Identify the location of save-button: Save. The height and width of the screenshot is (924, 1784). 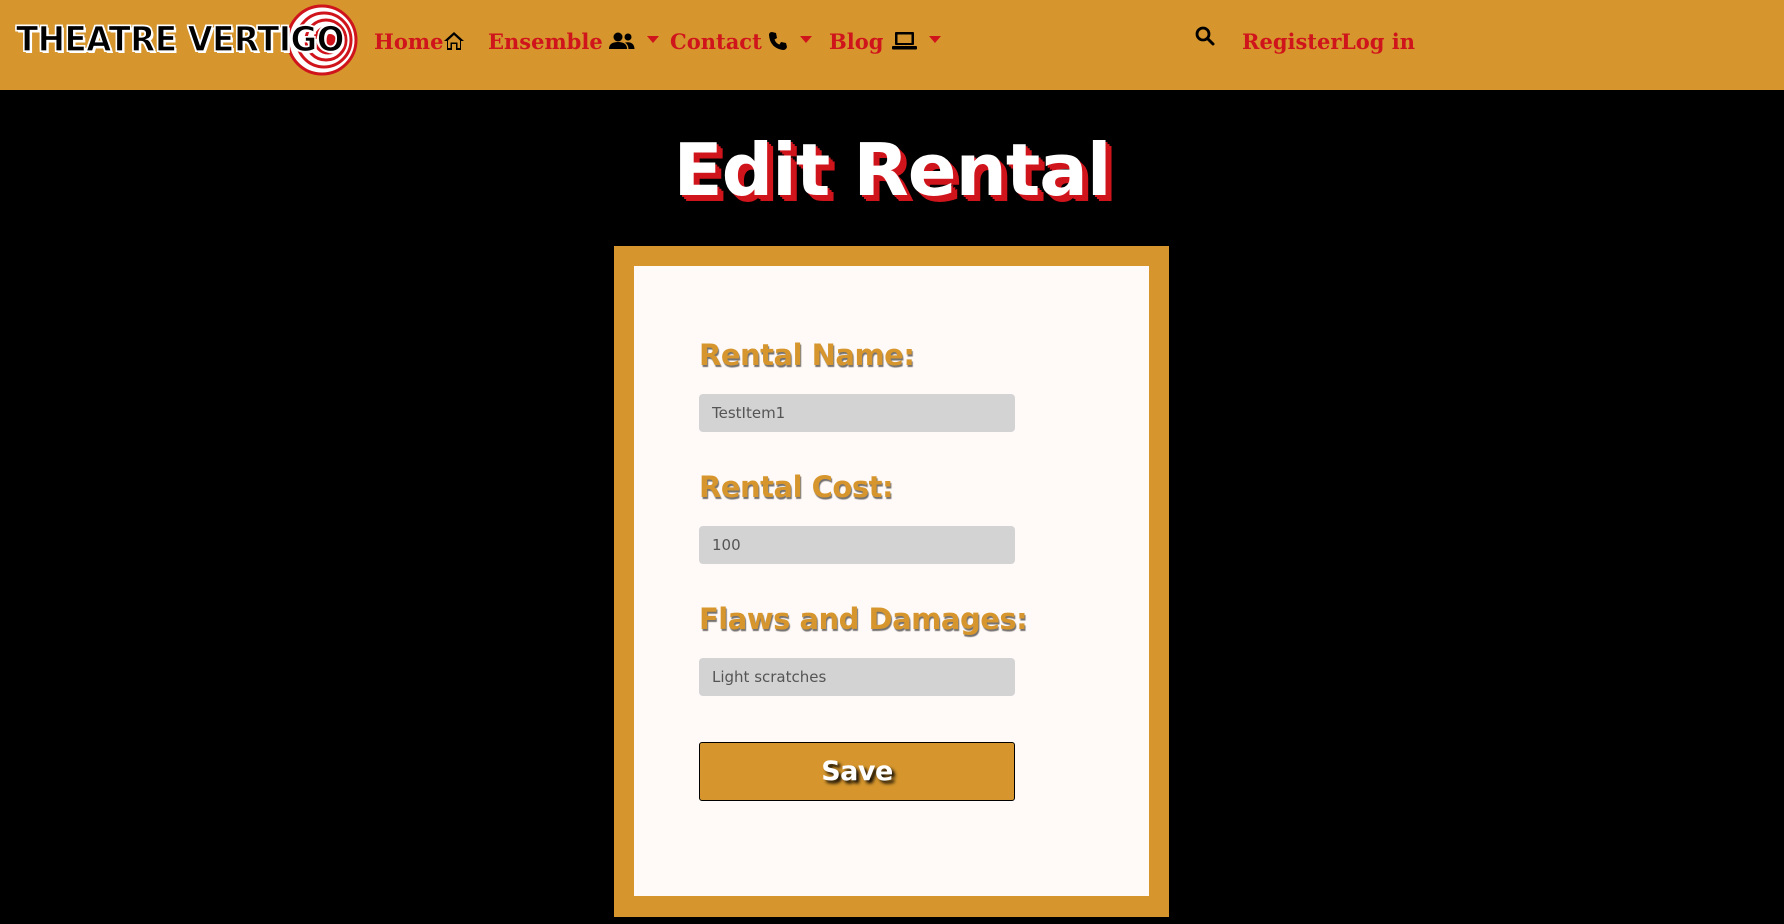
(857, 771).